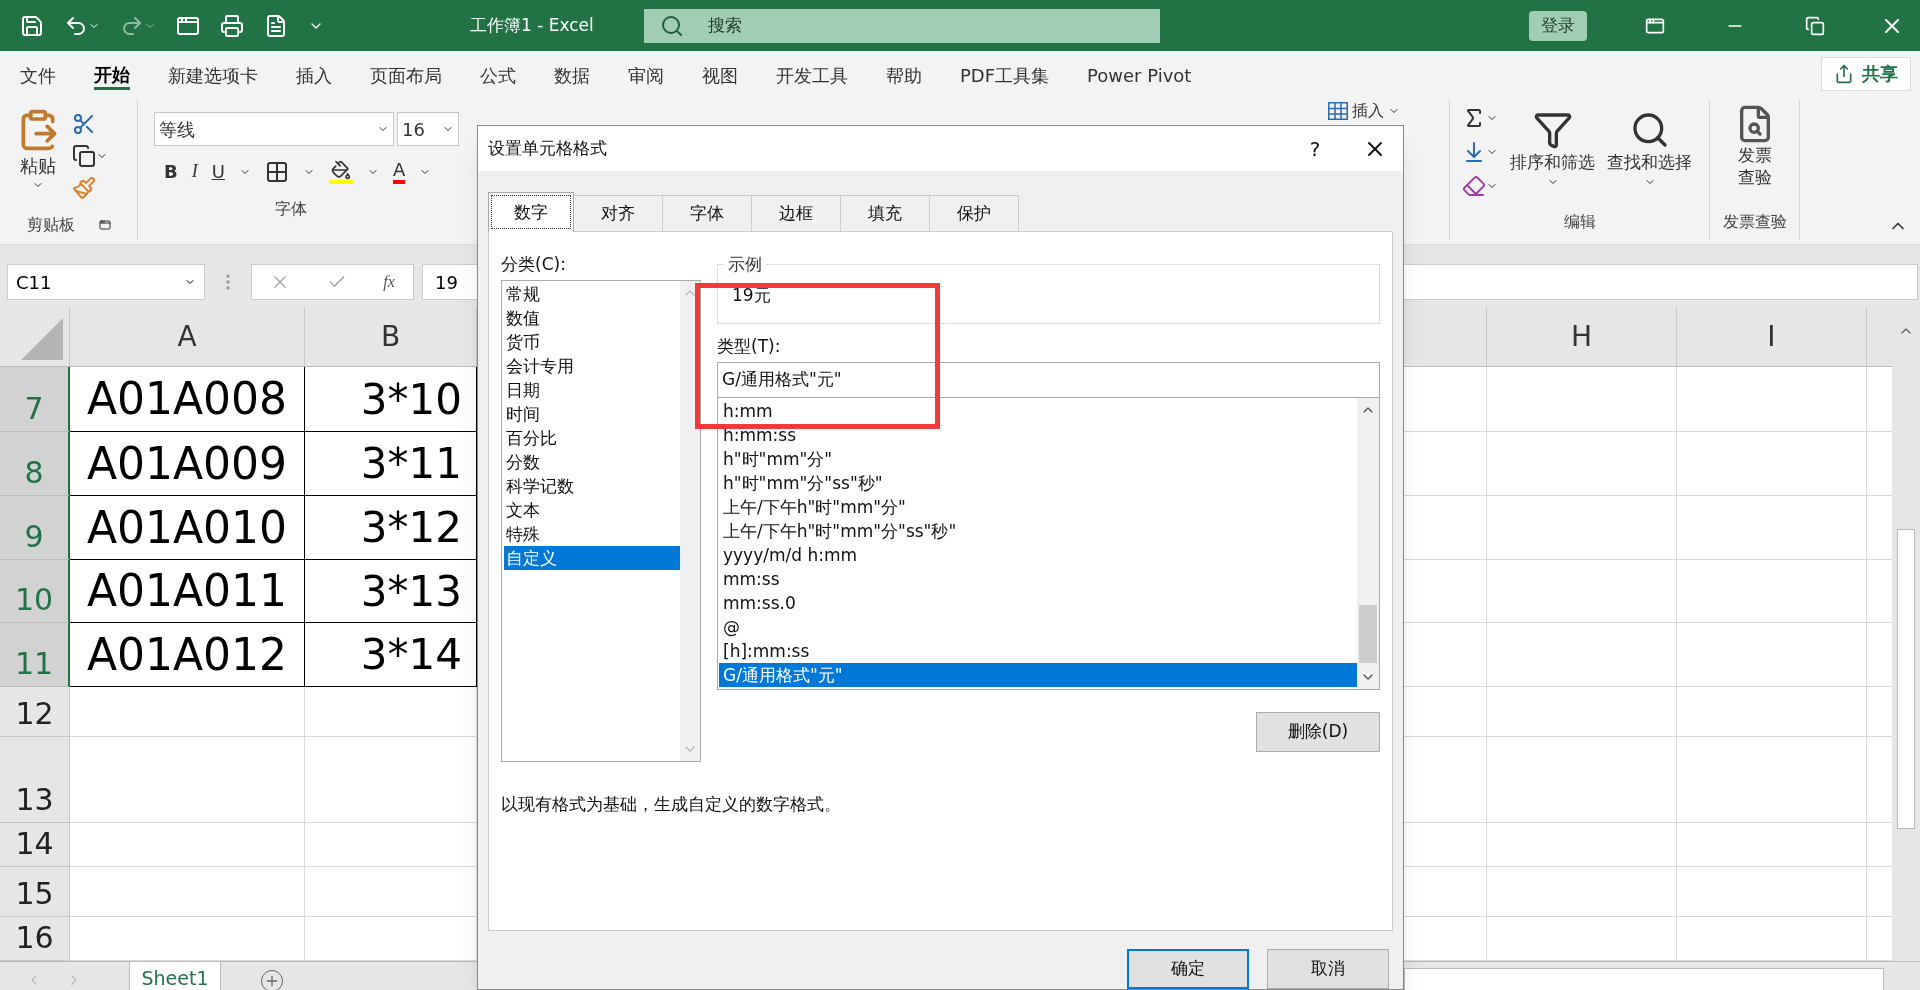 Image resolution: width=1920 pixels, height=990 pixels. I want to click on type-input: G/通用格式"元", so click(1048, 380).